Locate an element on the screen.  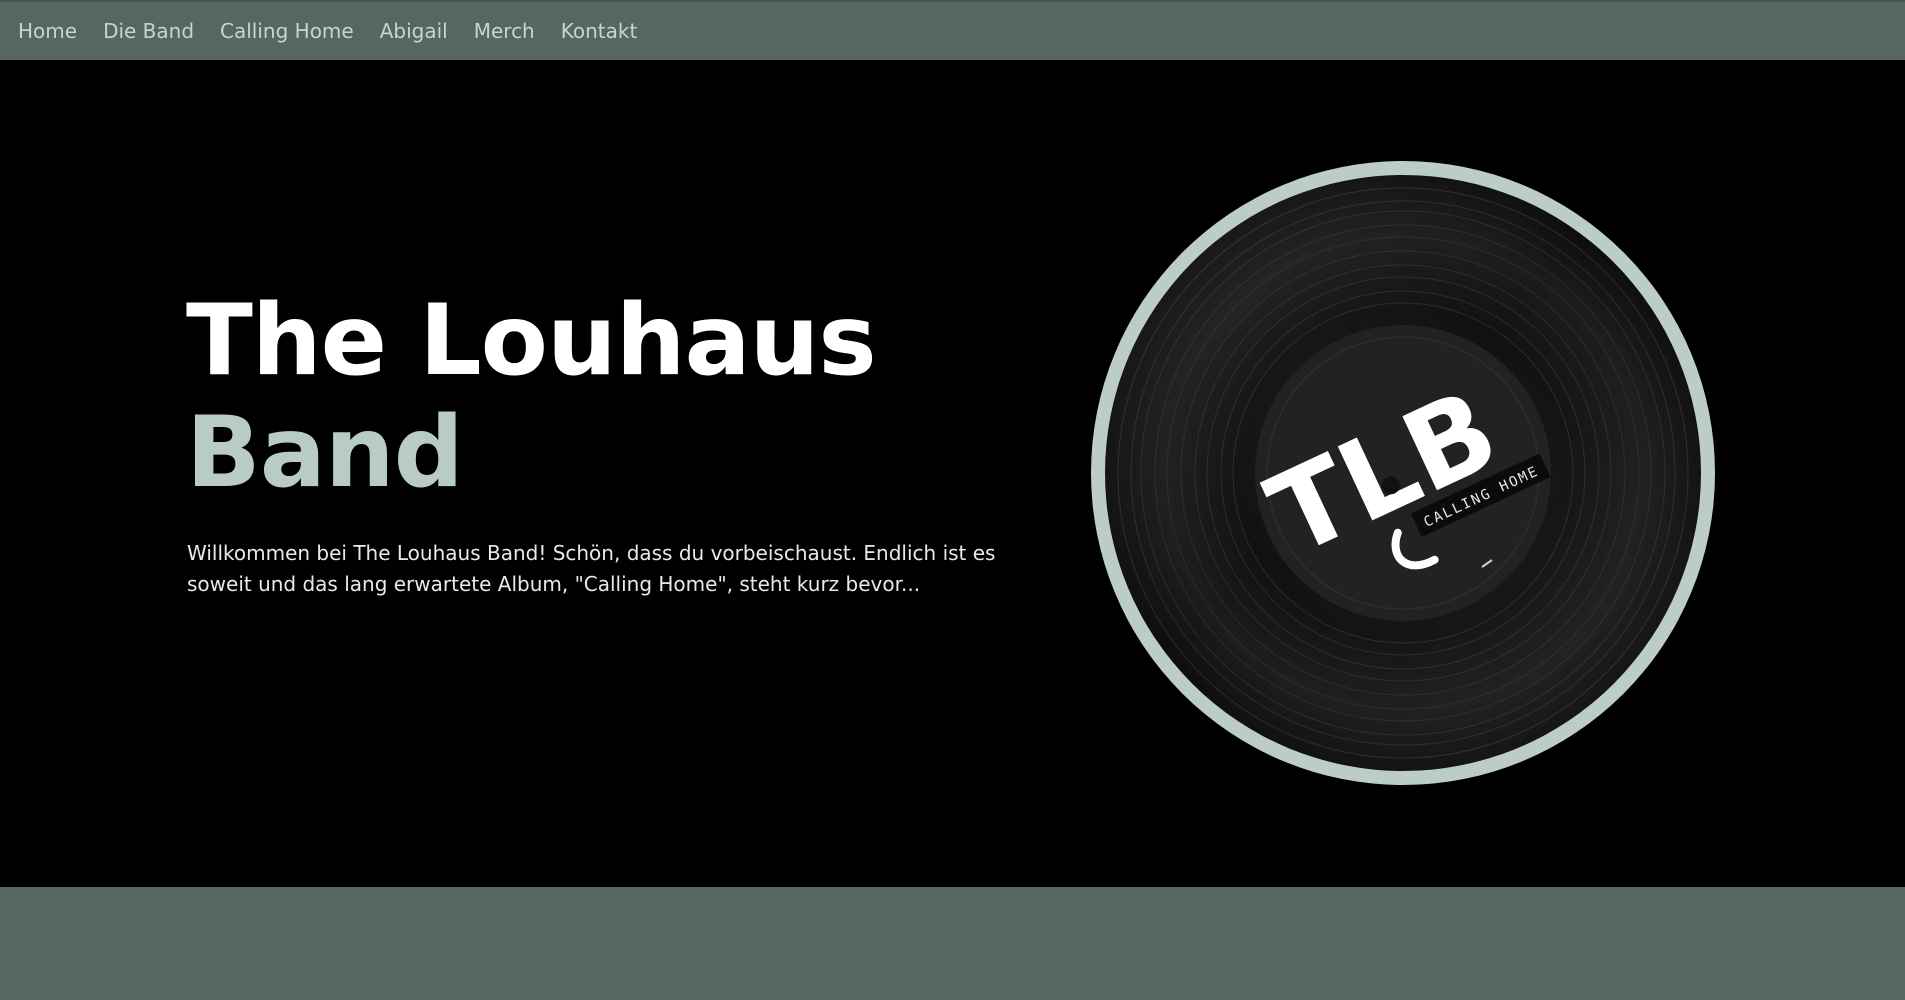
nav-kontakt-link: Kontakt is located at coordinates (599, 31).